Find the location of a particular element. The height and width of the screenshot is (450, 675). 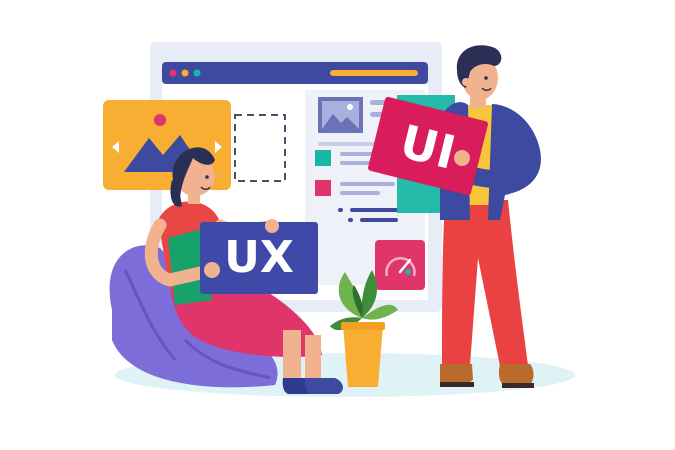

teal-block is located at coordinates (323, 158).